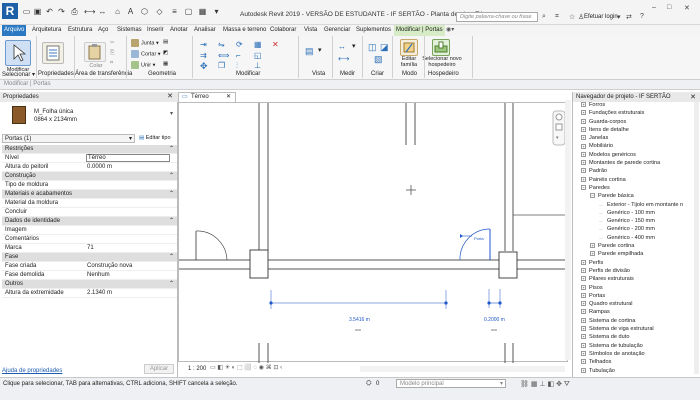 The image size is (700, 400). What do you see at coordinates (450, 30) in the screenshot?
I see `ribbon-minimize-icon: ◉▾` at bounding box center [450, 30].